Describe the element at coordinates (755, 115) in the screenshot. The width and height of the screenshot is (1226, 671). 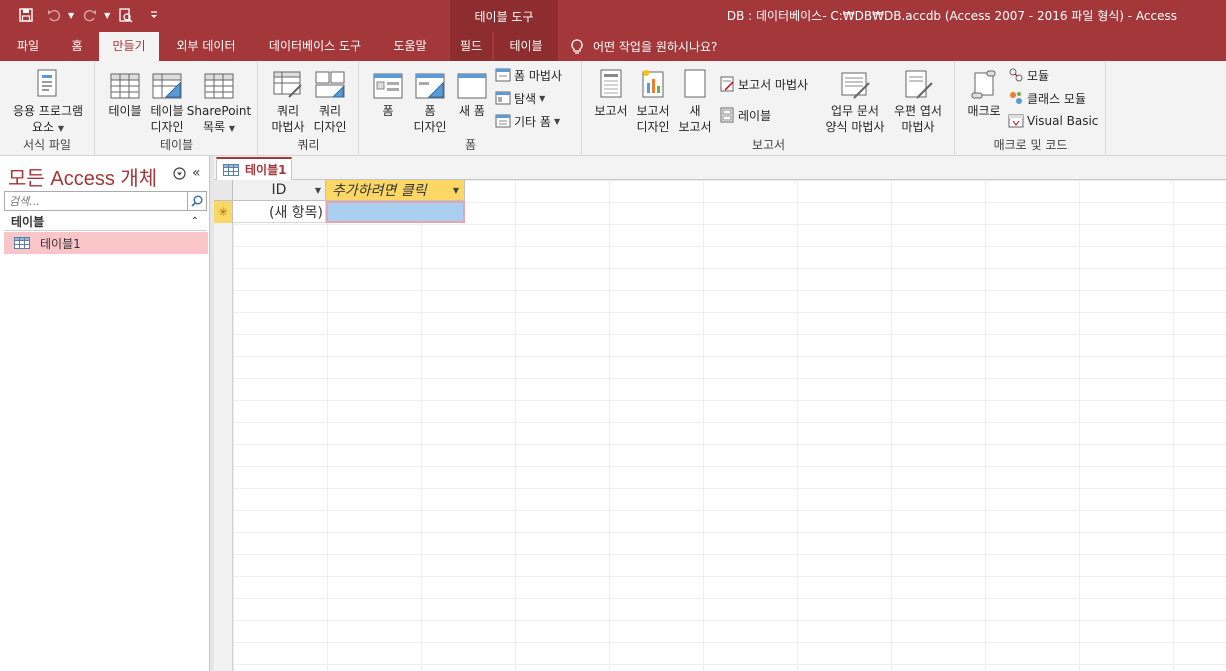
I see `labels-label: 레이블` at that location.